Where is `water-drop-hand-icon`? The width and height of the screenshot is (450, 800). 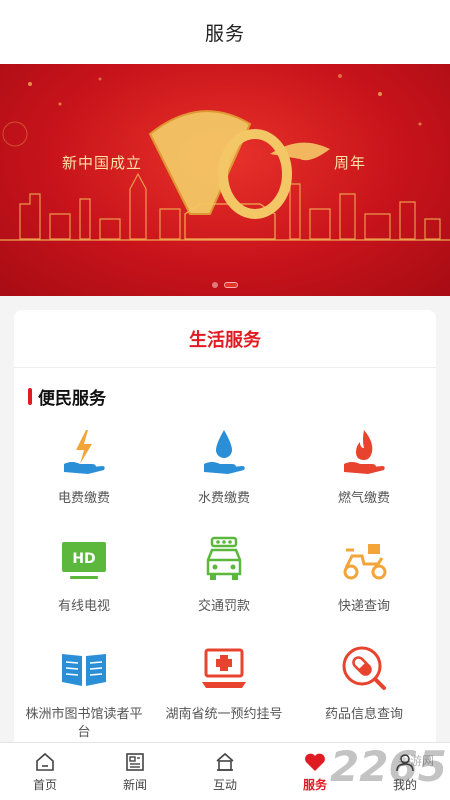 water-drop-hand-icon is located at coordinates (224, 452).